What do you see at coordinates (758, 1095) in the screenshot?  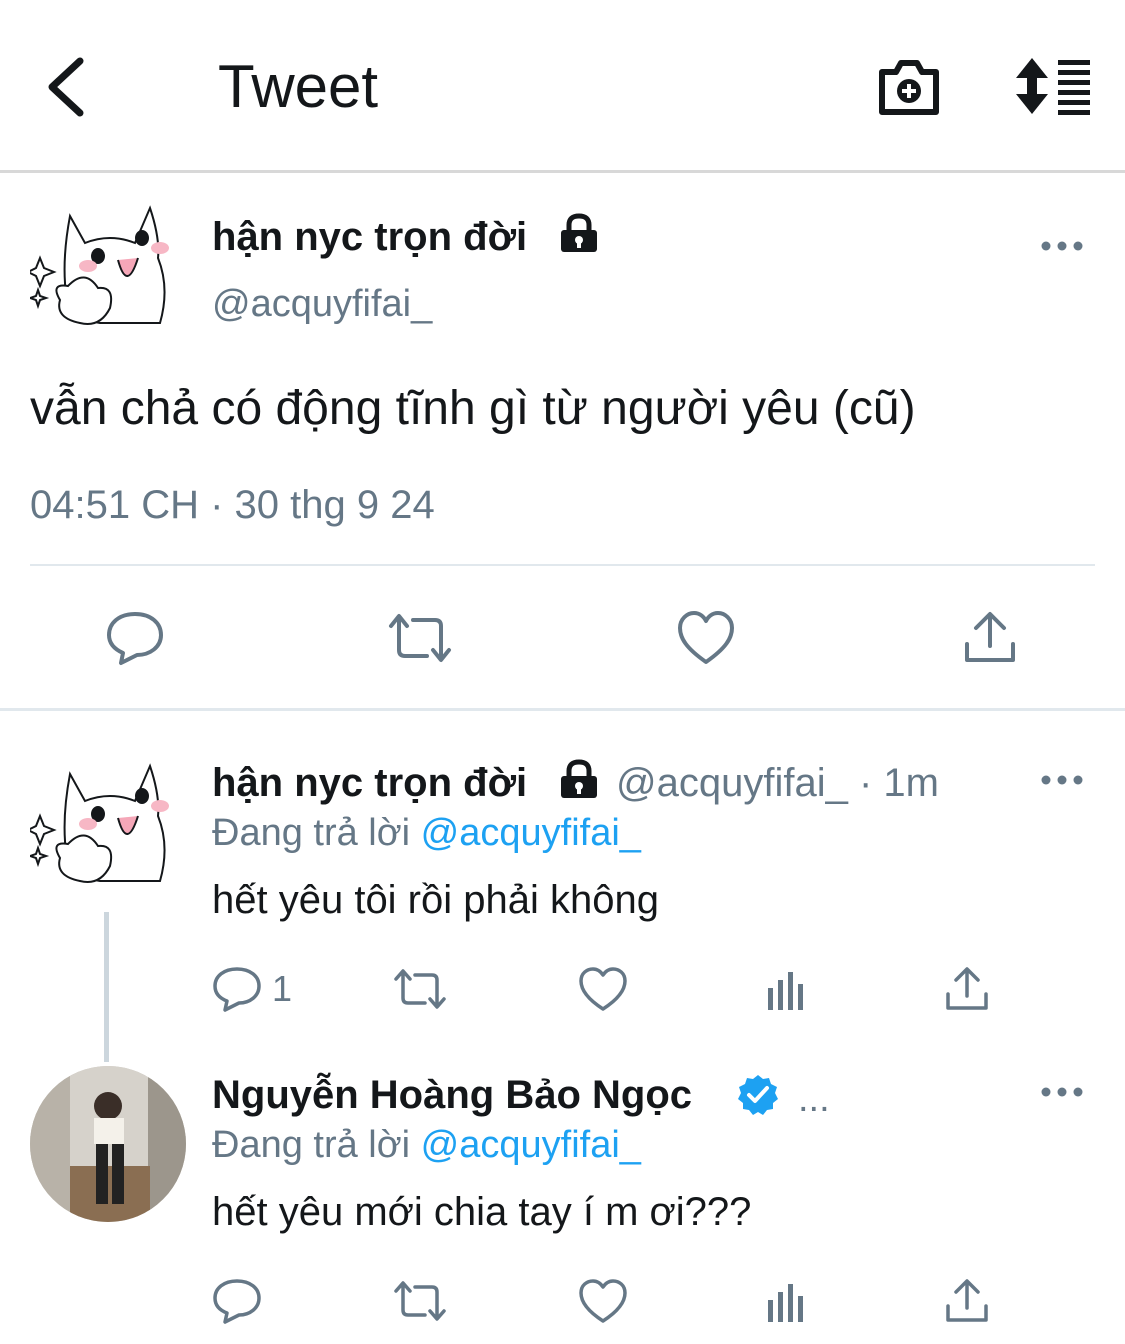 I see `verified-badge-icon` at bounding box center [758, 1095].